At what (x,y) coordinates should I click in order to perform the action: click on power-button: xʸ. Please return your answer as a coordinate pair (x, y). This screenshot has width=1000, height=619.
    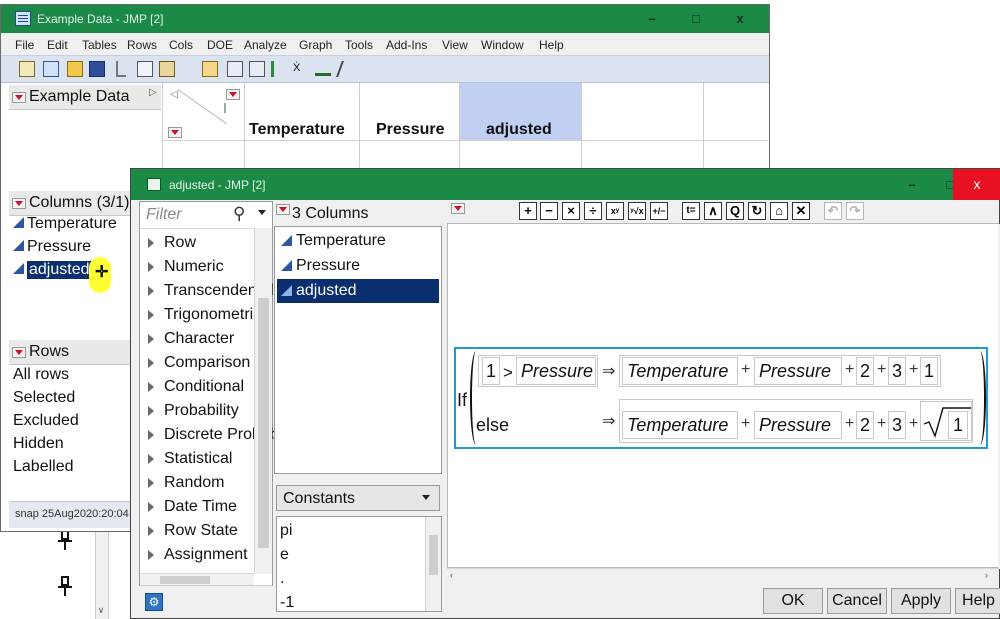
    Looking at the image, I should click on (615, 211).